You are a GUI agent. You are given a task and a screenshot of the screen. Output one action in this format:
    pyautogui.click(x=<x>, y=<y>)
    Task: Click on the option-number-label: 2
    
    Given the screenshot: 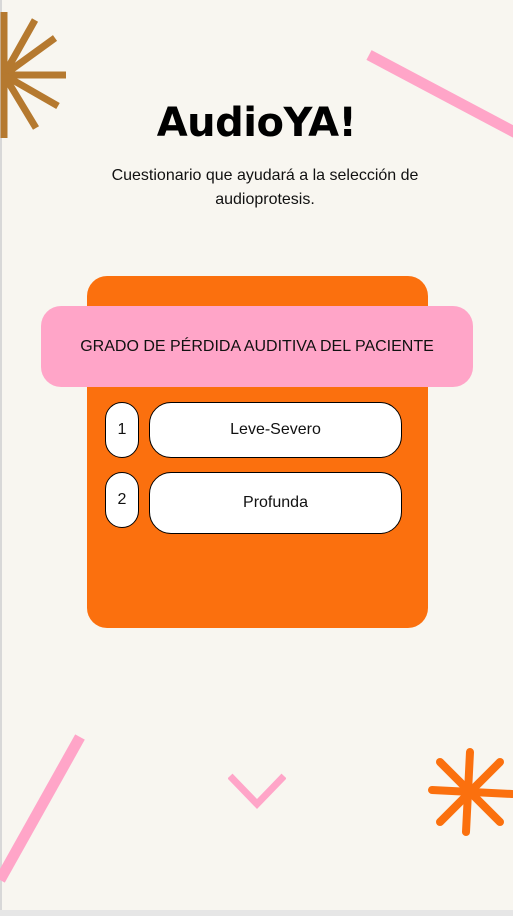 What is the action you would take?
    pyautogui.click(x=122, y=499)
    